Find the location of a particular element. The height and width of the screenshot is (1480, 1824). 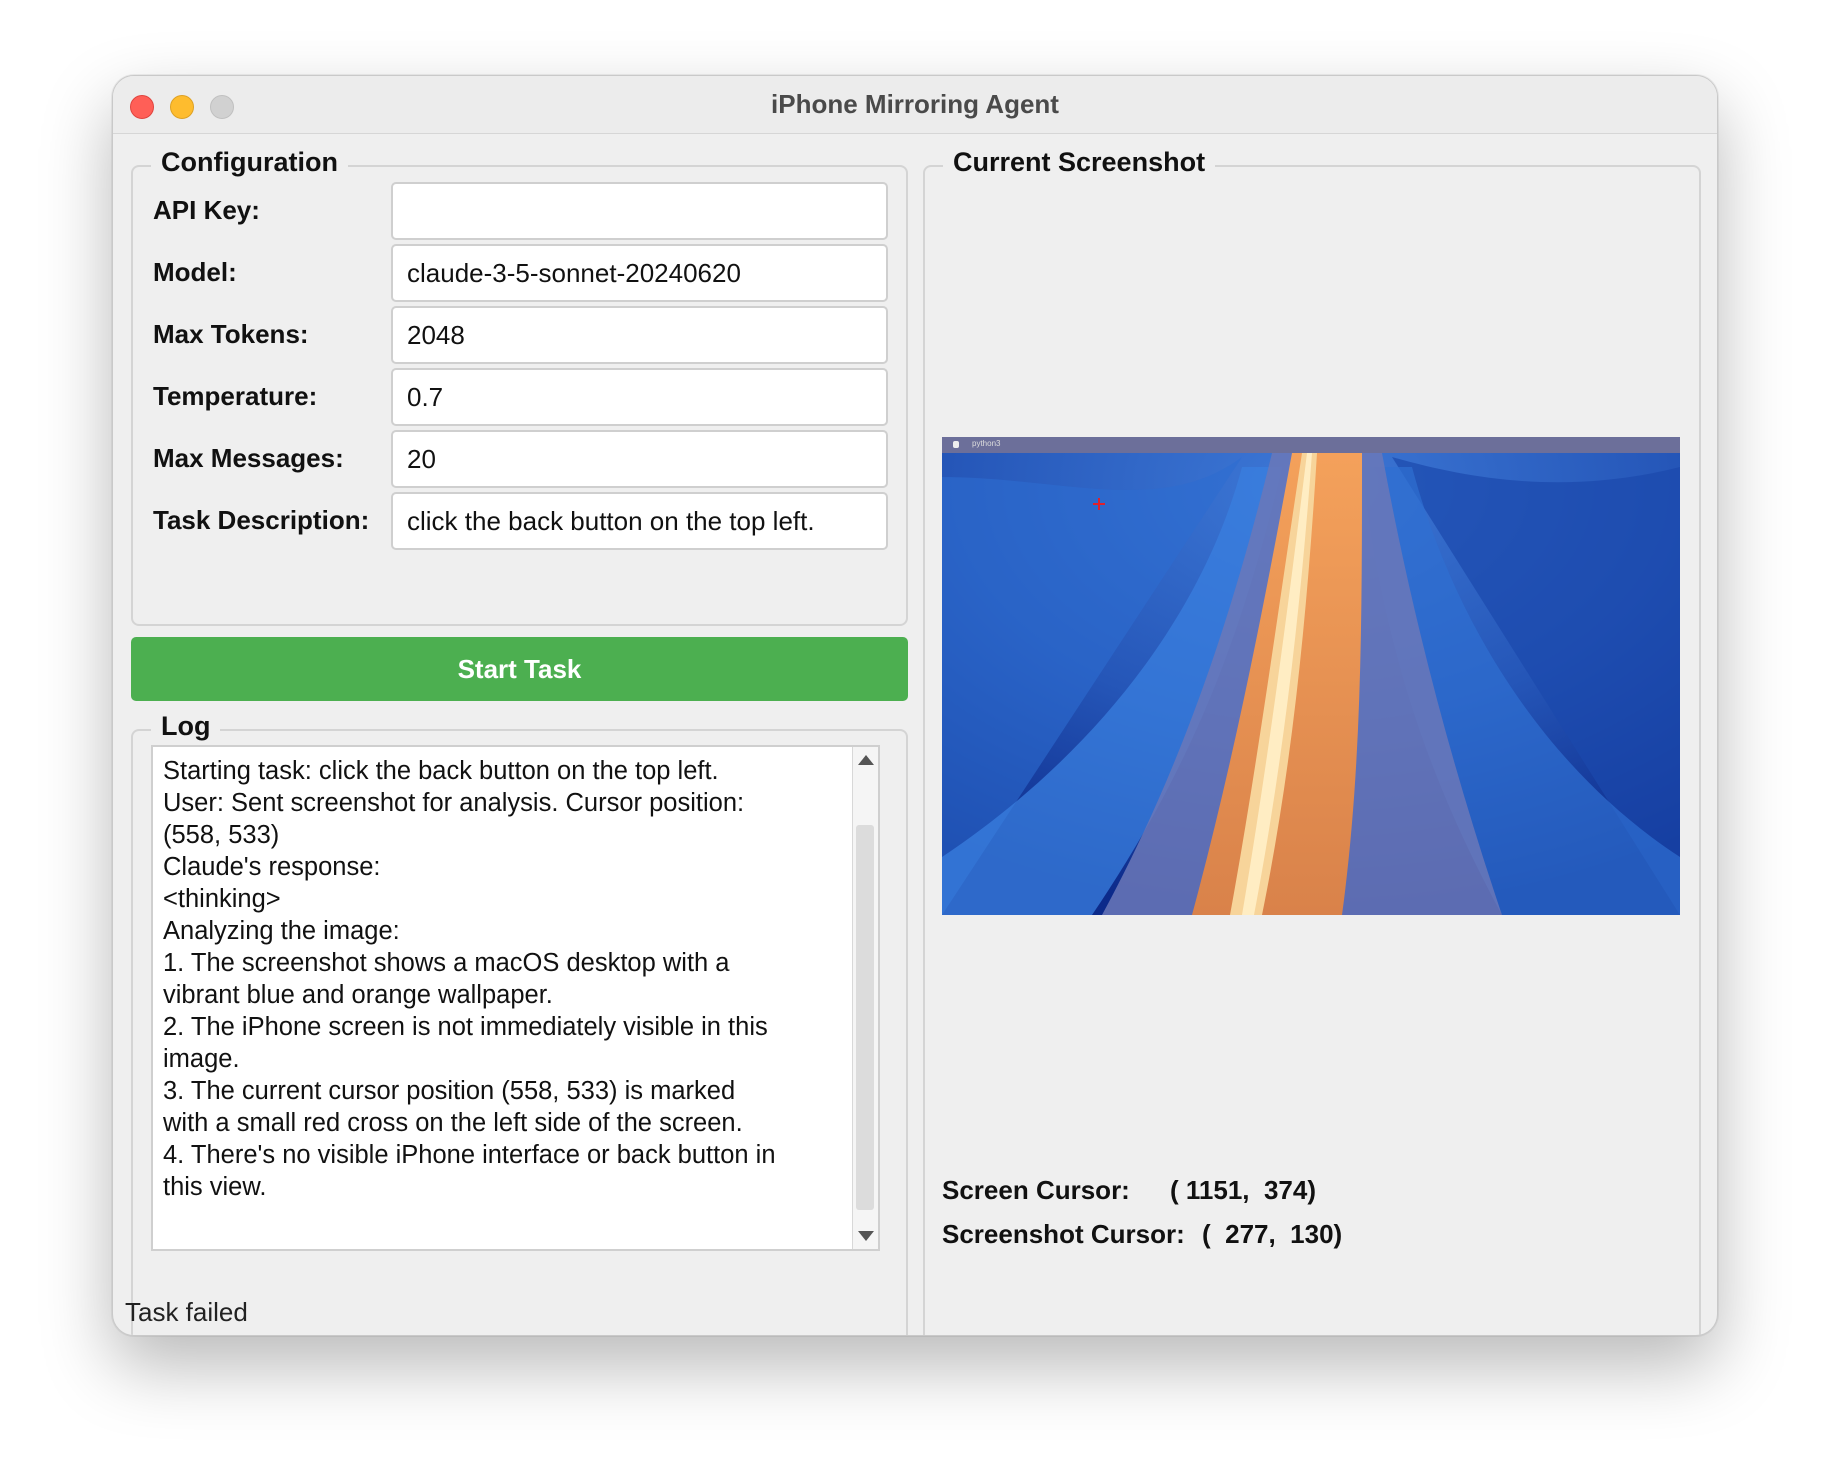

model-input is located at coordinates (639, 273).